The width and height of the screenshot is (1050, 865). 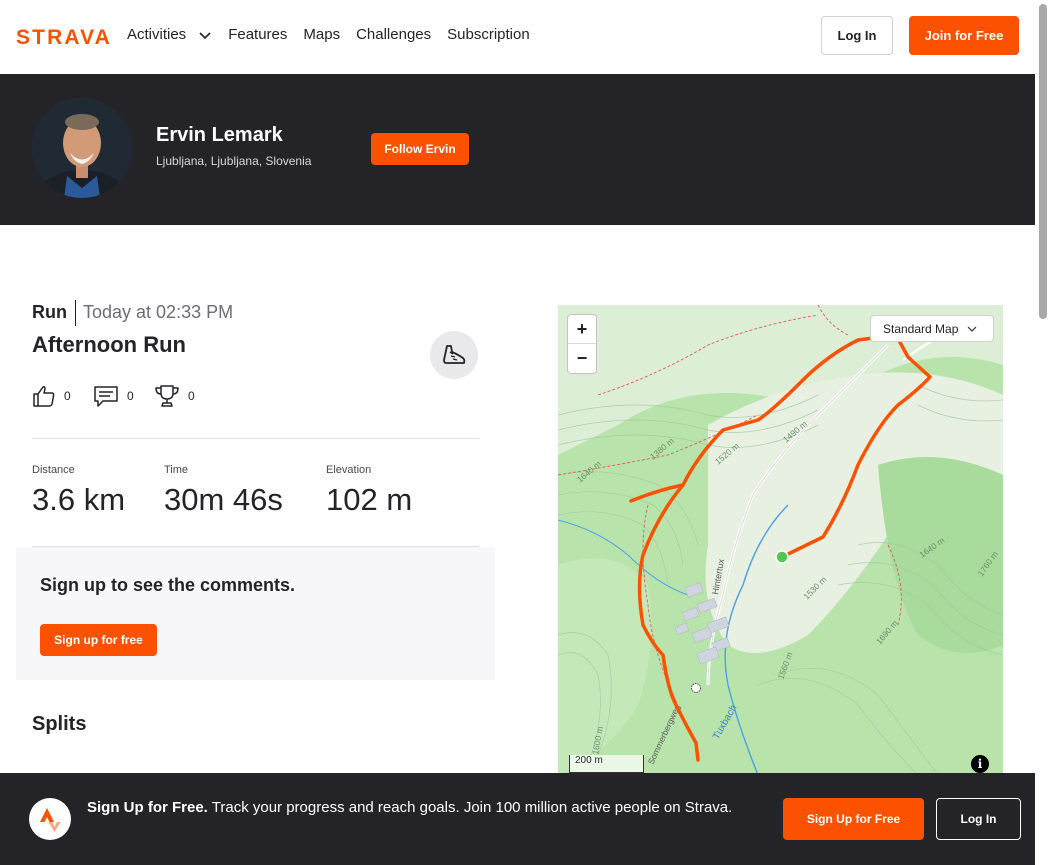 What do you see at coordinates (147, 807) in the screenshot?
I see `banner-headline: Sign Up for Free.` at bounding box center [147, 807].